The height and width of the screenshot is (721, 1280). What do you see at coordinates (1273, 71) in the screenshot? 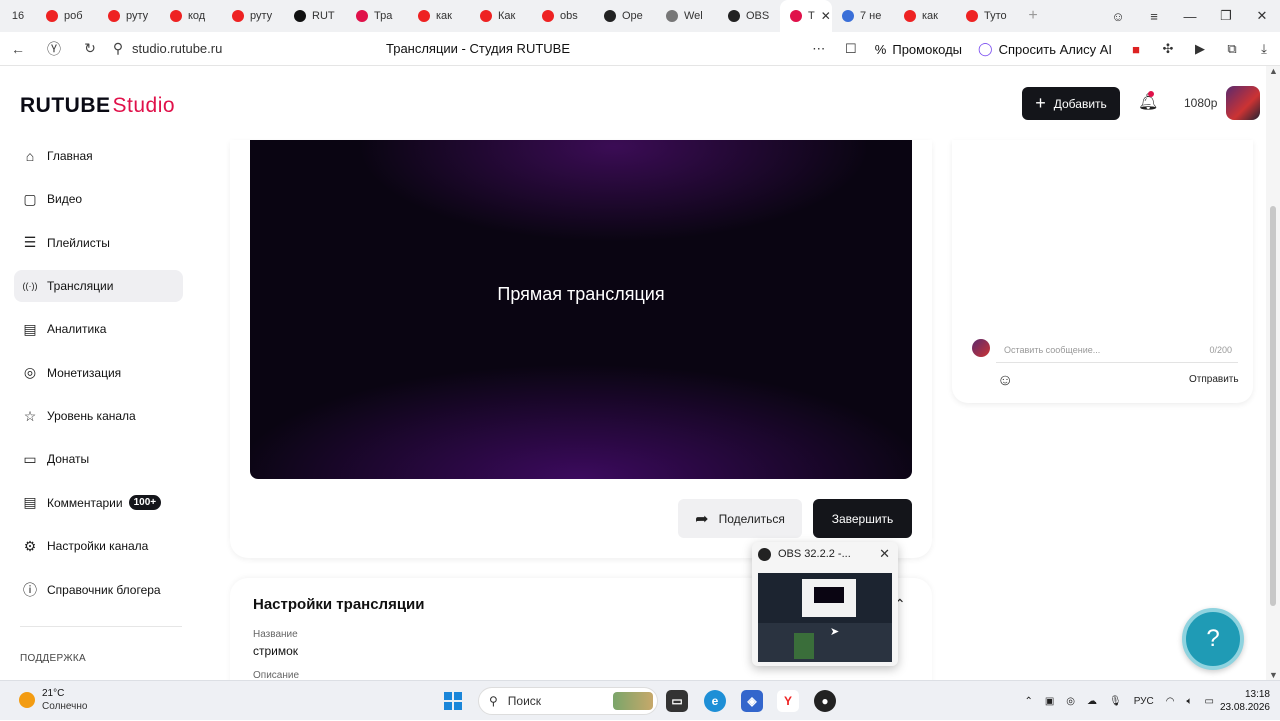
I see `scroll-up-icon: ▲` at bounding box center [1273, 71].